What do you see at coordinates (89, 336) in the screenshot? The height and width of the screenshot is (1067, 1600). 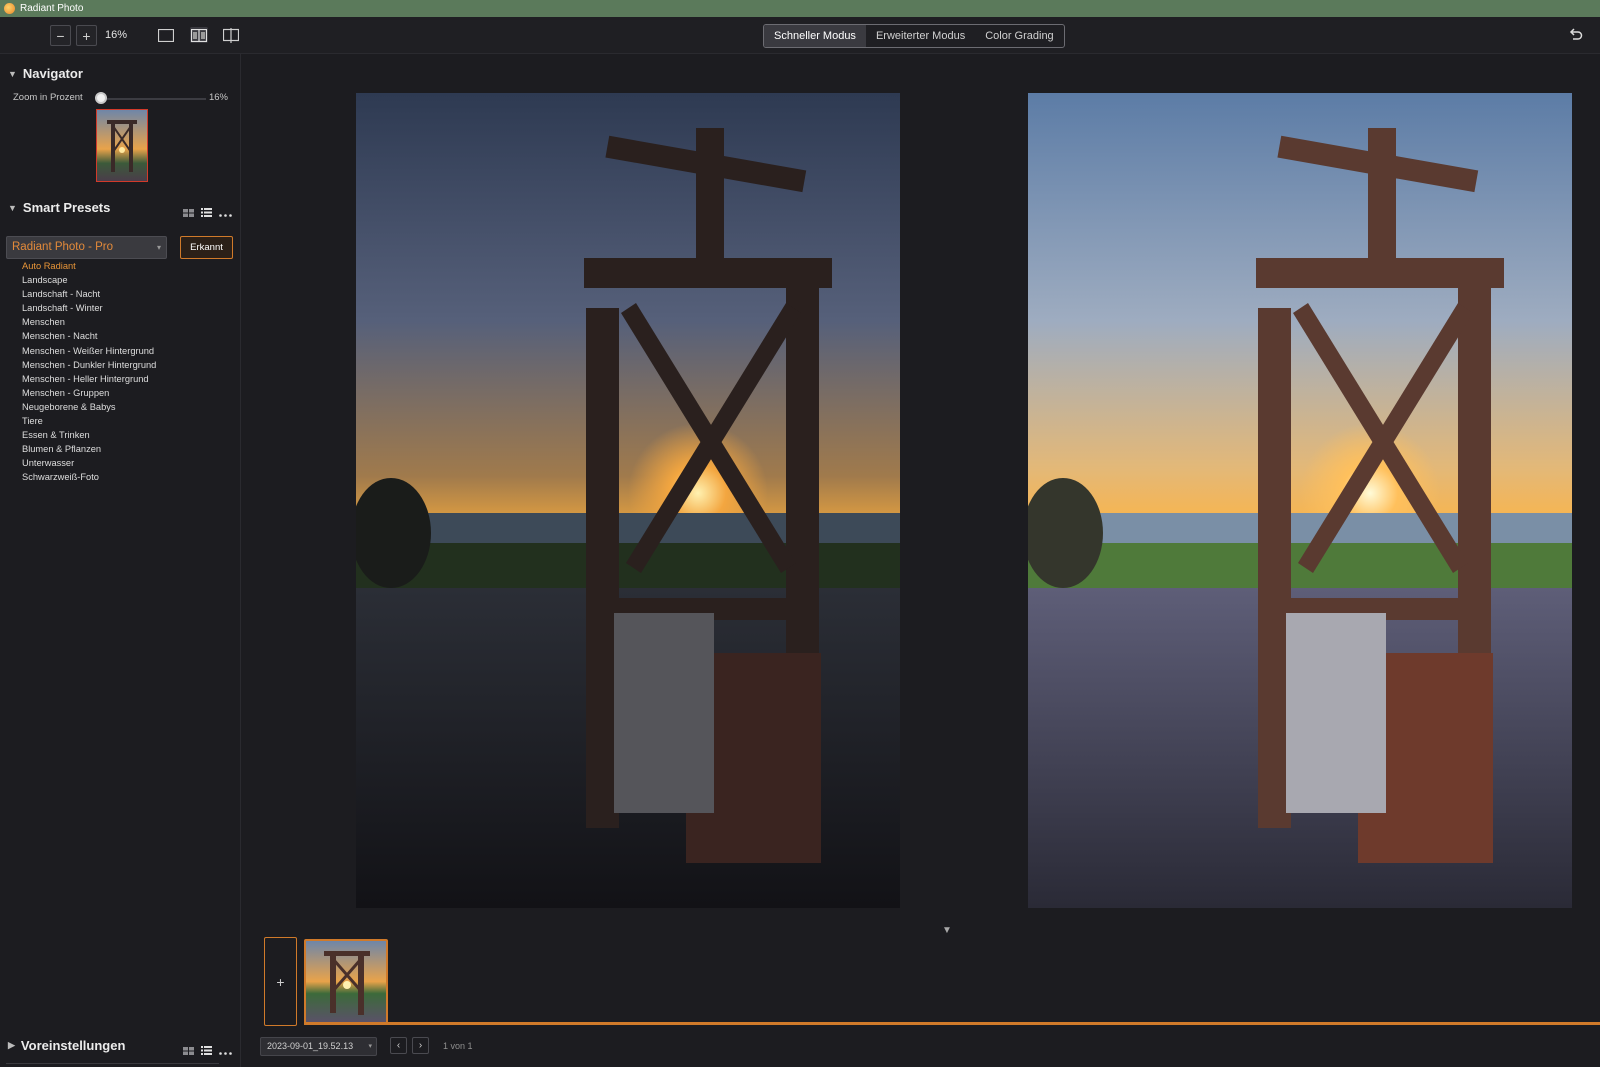 I see `preset-list-item: Menschen - Nacht` at bounding box center [89, 336].